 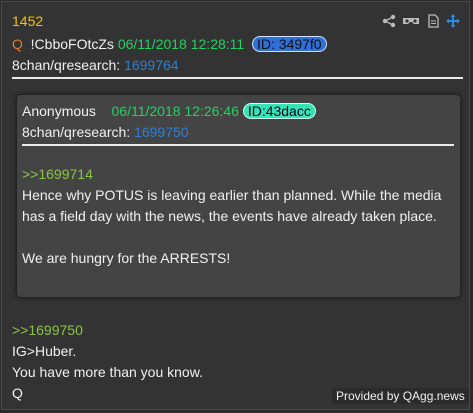 What do you see at coordinates (47, 330) in the screenshot?
I see `reply-quote-link: >>1699750` at bounding box center [47, 330].